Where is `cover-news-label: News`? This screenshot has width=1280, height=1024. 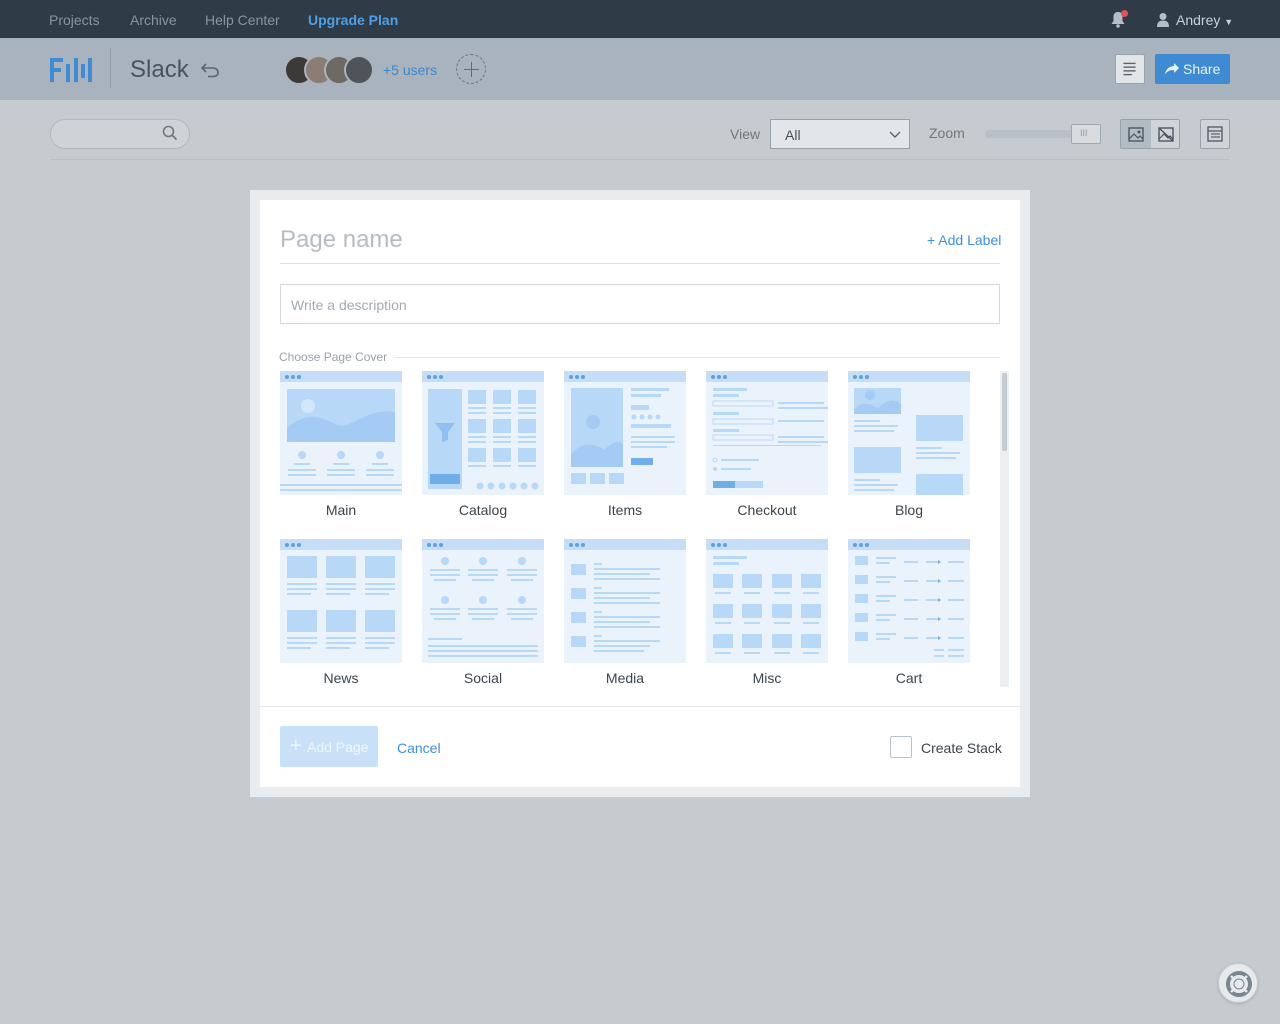 cover-news-label: News is located at coordinates (341, 678).